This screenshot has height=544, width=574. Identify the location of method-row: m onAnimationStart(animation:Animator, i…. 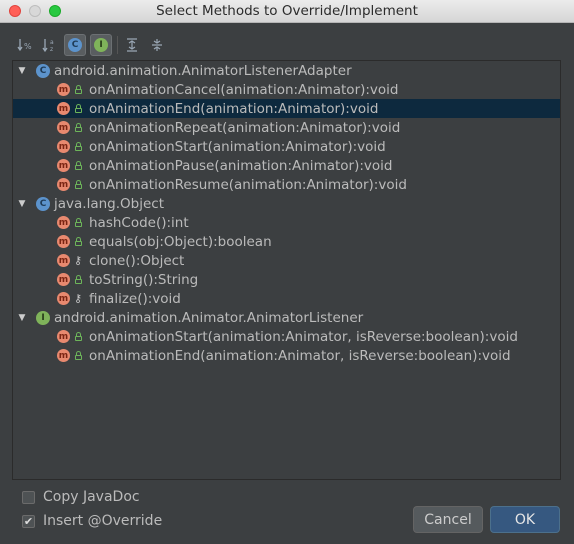
(286, 336).